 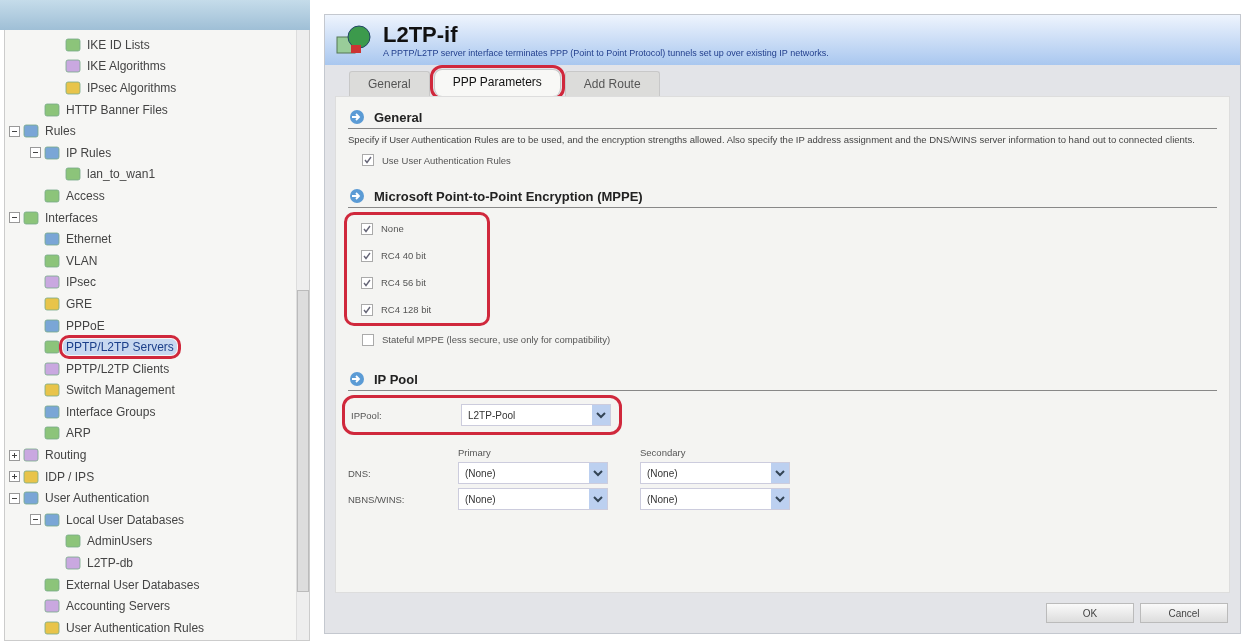 What do you see at coordinates (772, 139) in the screenshot?
I see `section-description: Specify if User Authentication Rules are to be used, and the encryption strengths allowed. Also specify the IP address assignment and the DNS/WINS server information to hand out to connected clients.` at bounding box center [772, 139].